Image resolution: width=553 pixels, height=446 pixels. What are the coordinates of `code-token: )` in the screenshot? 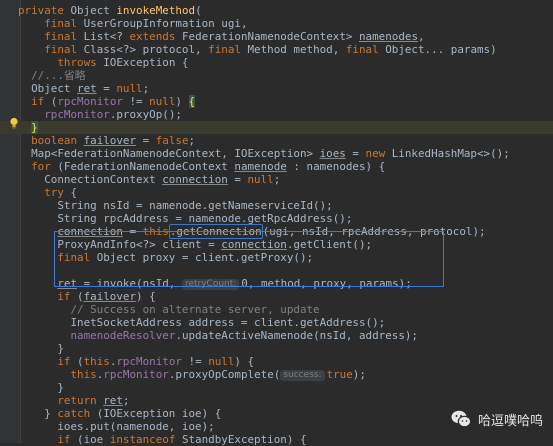 It's located at (182, 101).